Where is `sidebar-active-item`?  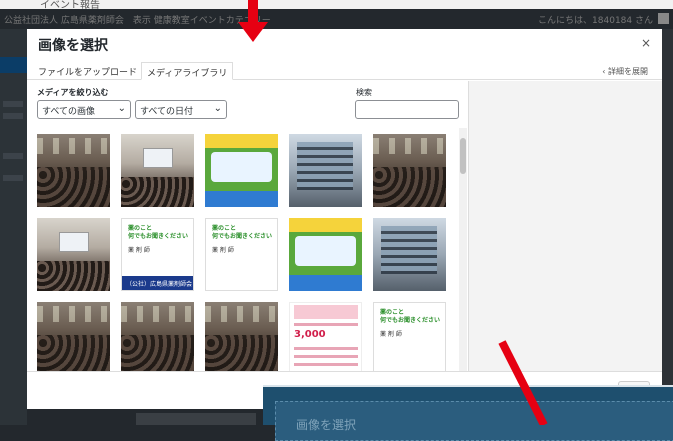 sidebar-active-item is located at coordinates (13, 65).